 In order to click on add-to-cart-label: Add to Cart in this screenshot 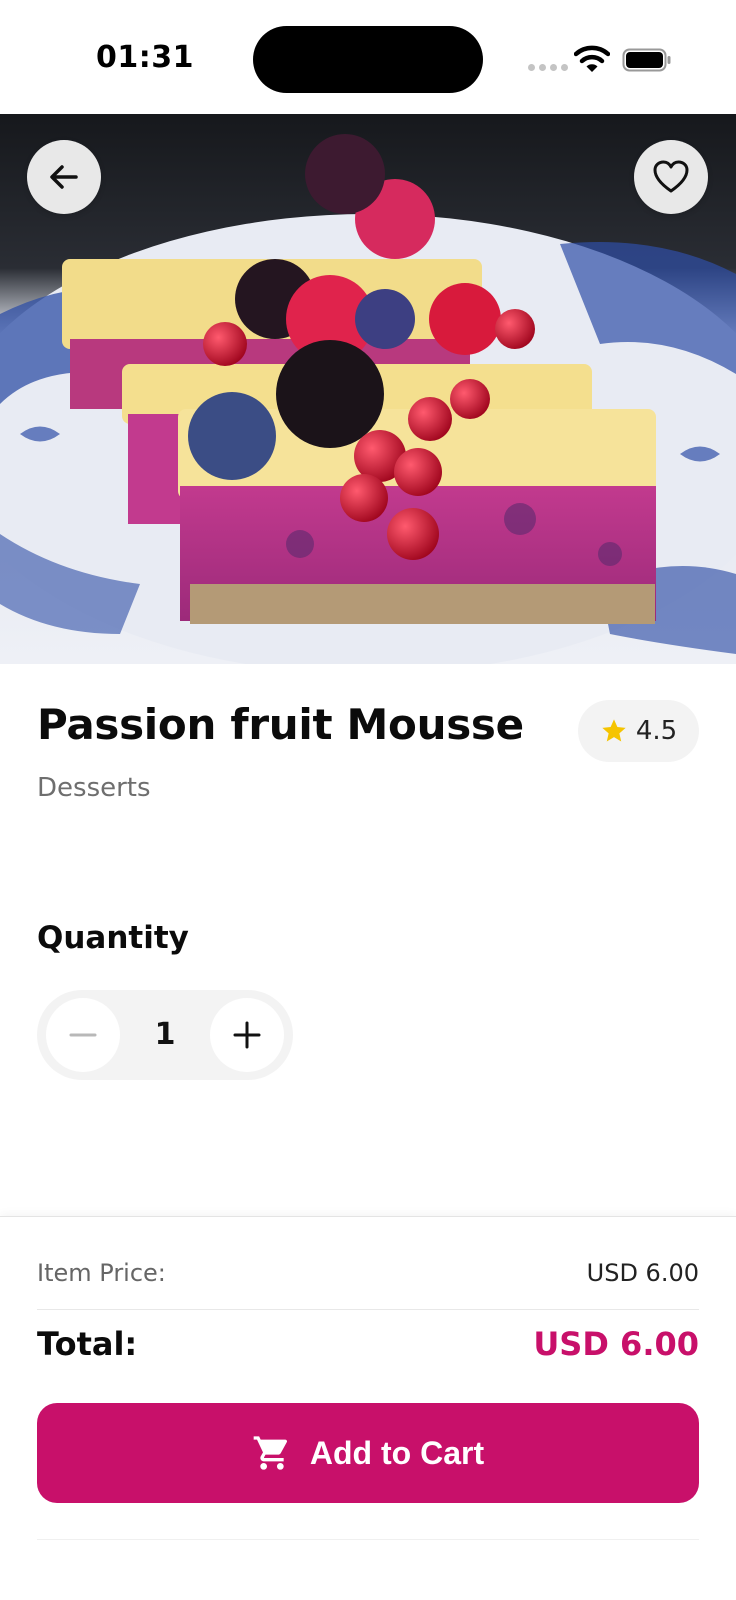, I will do `click(397, 1452)`.